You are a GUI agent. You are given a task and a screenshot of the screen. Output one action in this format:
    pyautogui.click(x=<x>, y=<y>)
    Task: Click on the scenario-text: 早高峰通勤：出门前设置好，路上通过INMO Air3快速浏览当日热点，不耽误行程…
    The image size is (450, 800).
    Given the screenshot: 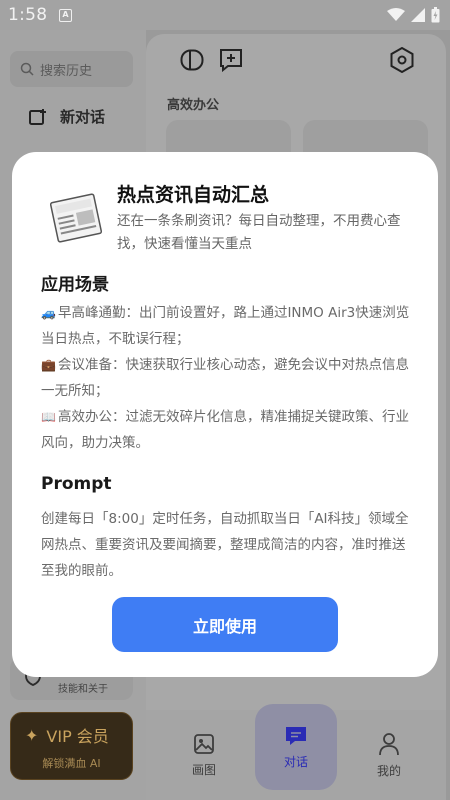 What is the action you would take?
    pyautogui.click(x=225, y=326)
    